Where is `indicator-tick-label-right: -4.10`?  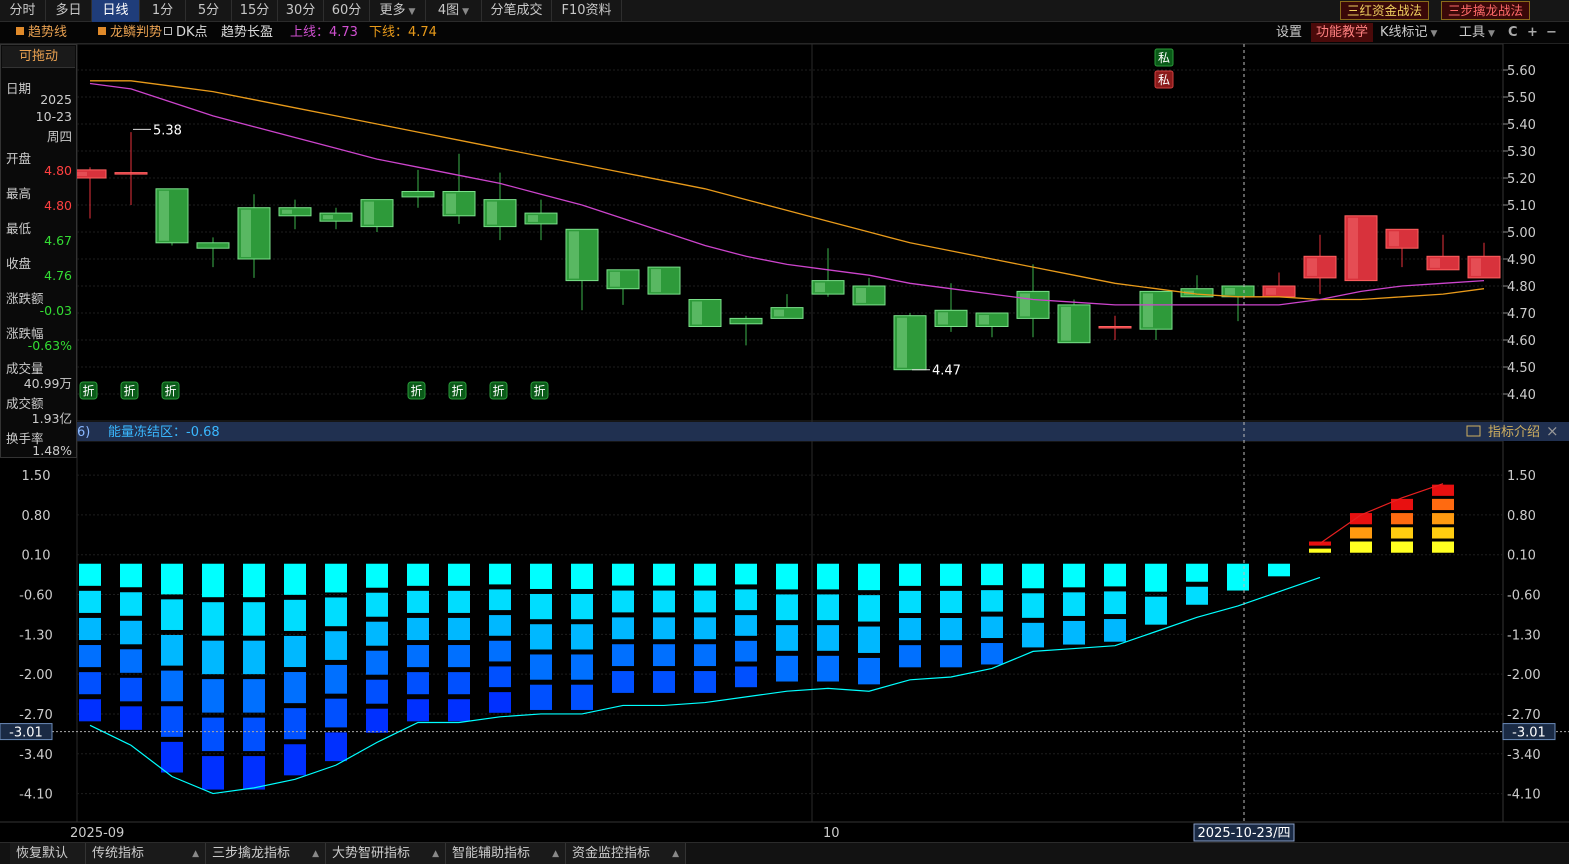
indicator-tick-label-right: -4.10 is located at coordinates (1524, 795).